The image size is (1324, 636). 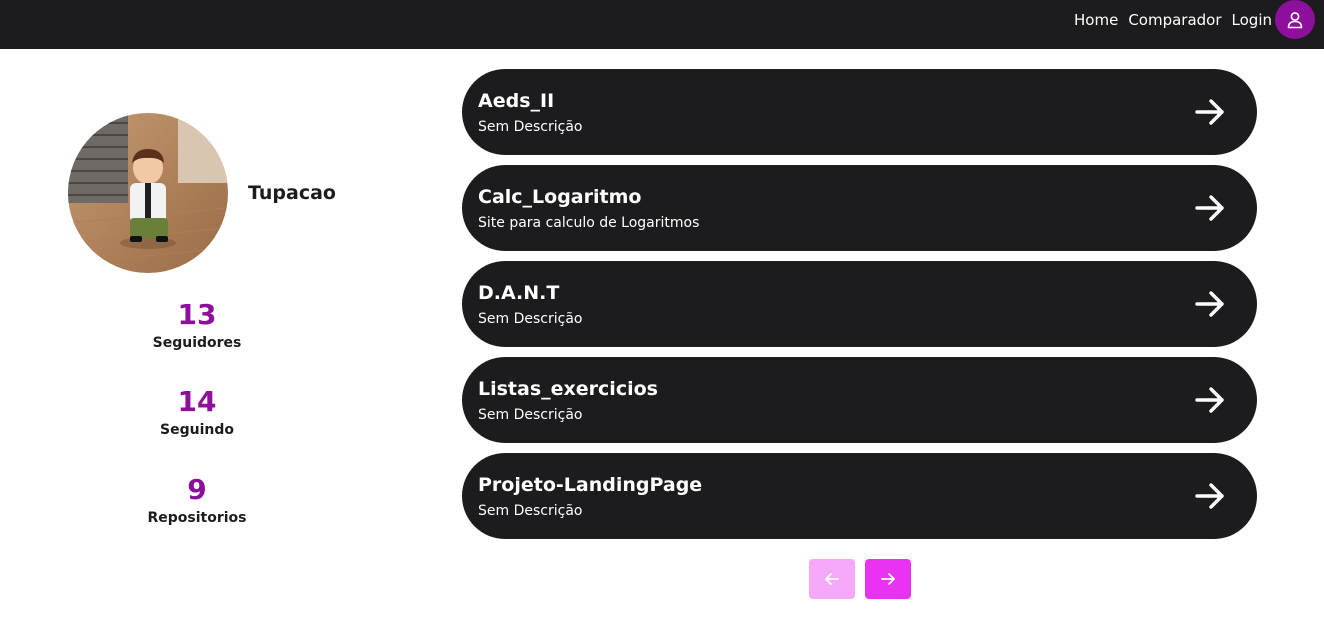 I want to click on stat-following-label: Seguindo, so click(x=197, y=430).